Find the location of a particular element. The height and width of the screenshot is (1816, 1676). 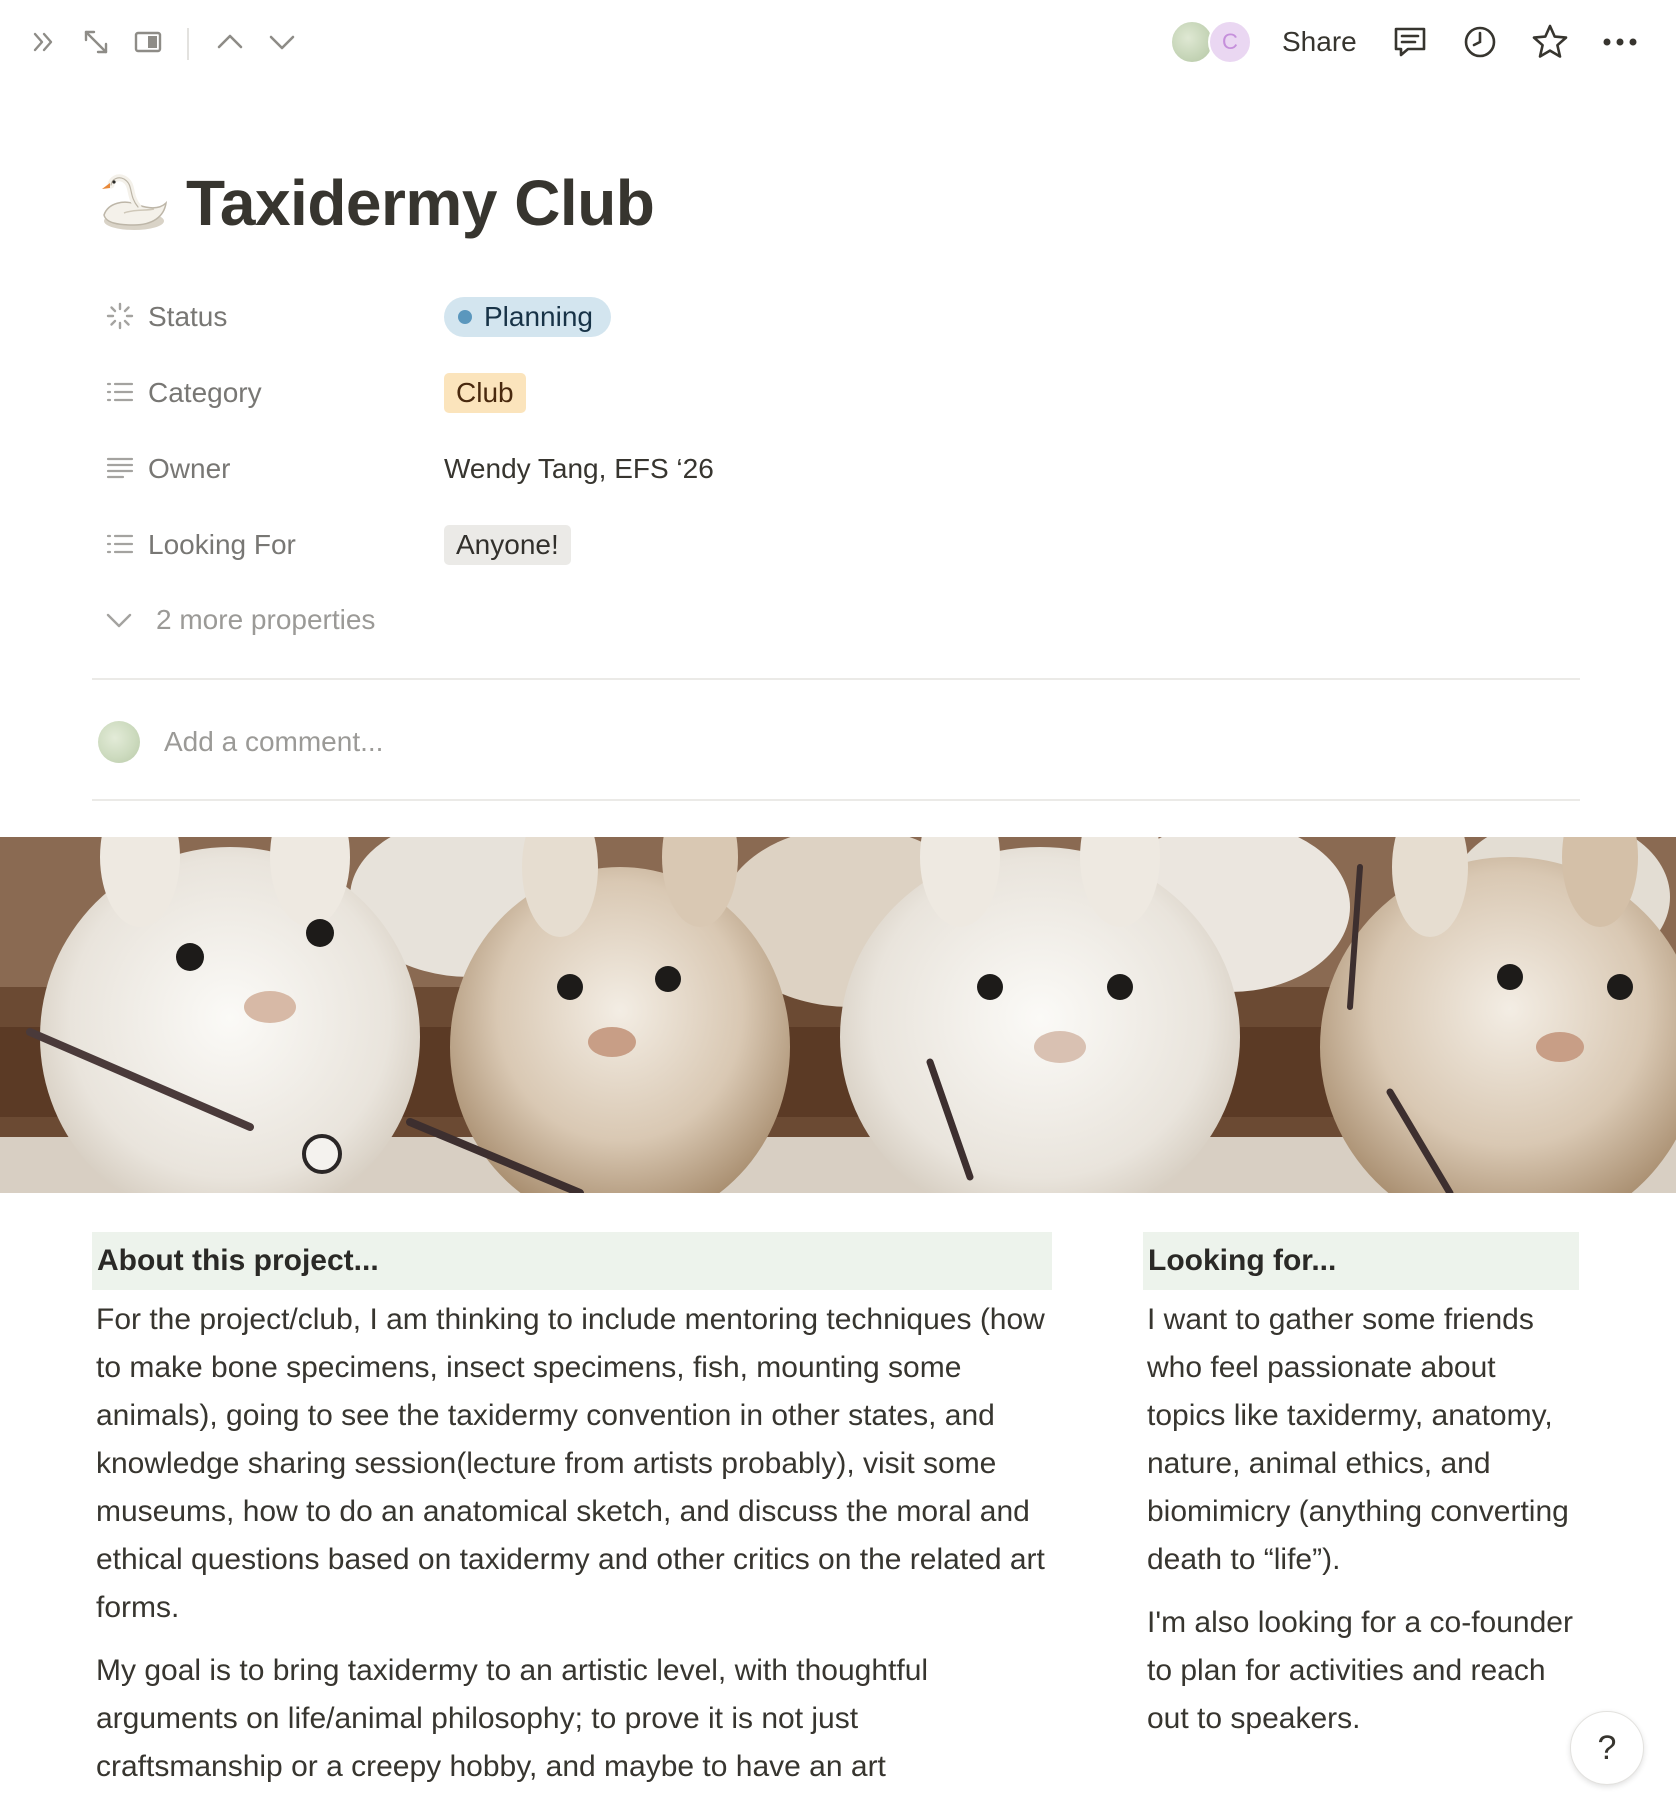

topbar: C Share is located at coordinates (838, 43).